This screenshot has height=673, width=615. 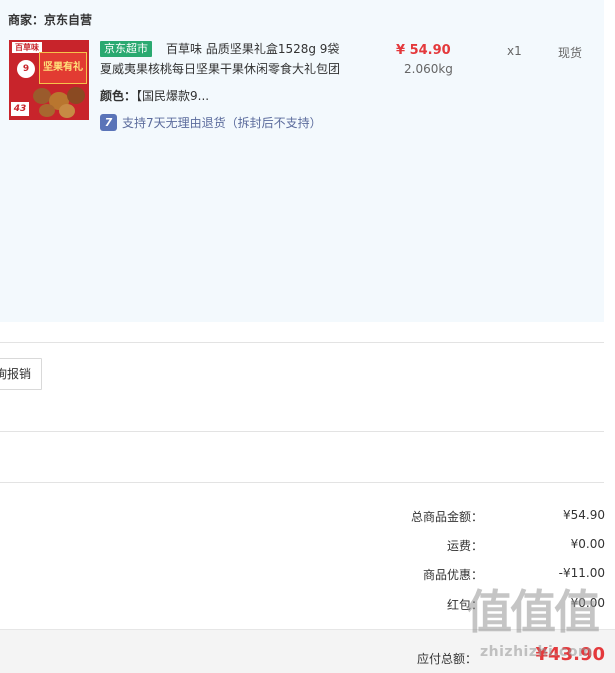 I want to click on summary-row-red-packet: 红包： ¥0.00, so click(x=307, y=605).